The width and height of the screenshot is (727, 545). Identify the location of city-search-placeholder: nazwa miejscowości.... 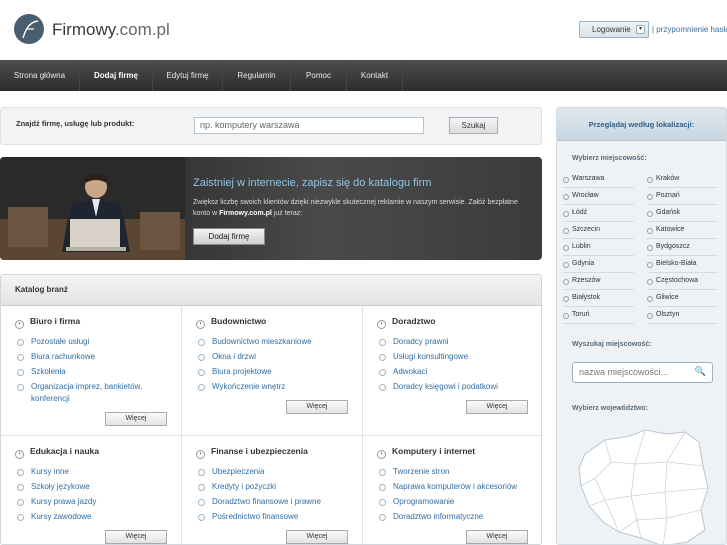
(624, 372).